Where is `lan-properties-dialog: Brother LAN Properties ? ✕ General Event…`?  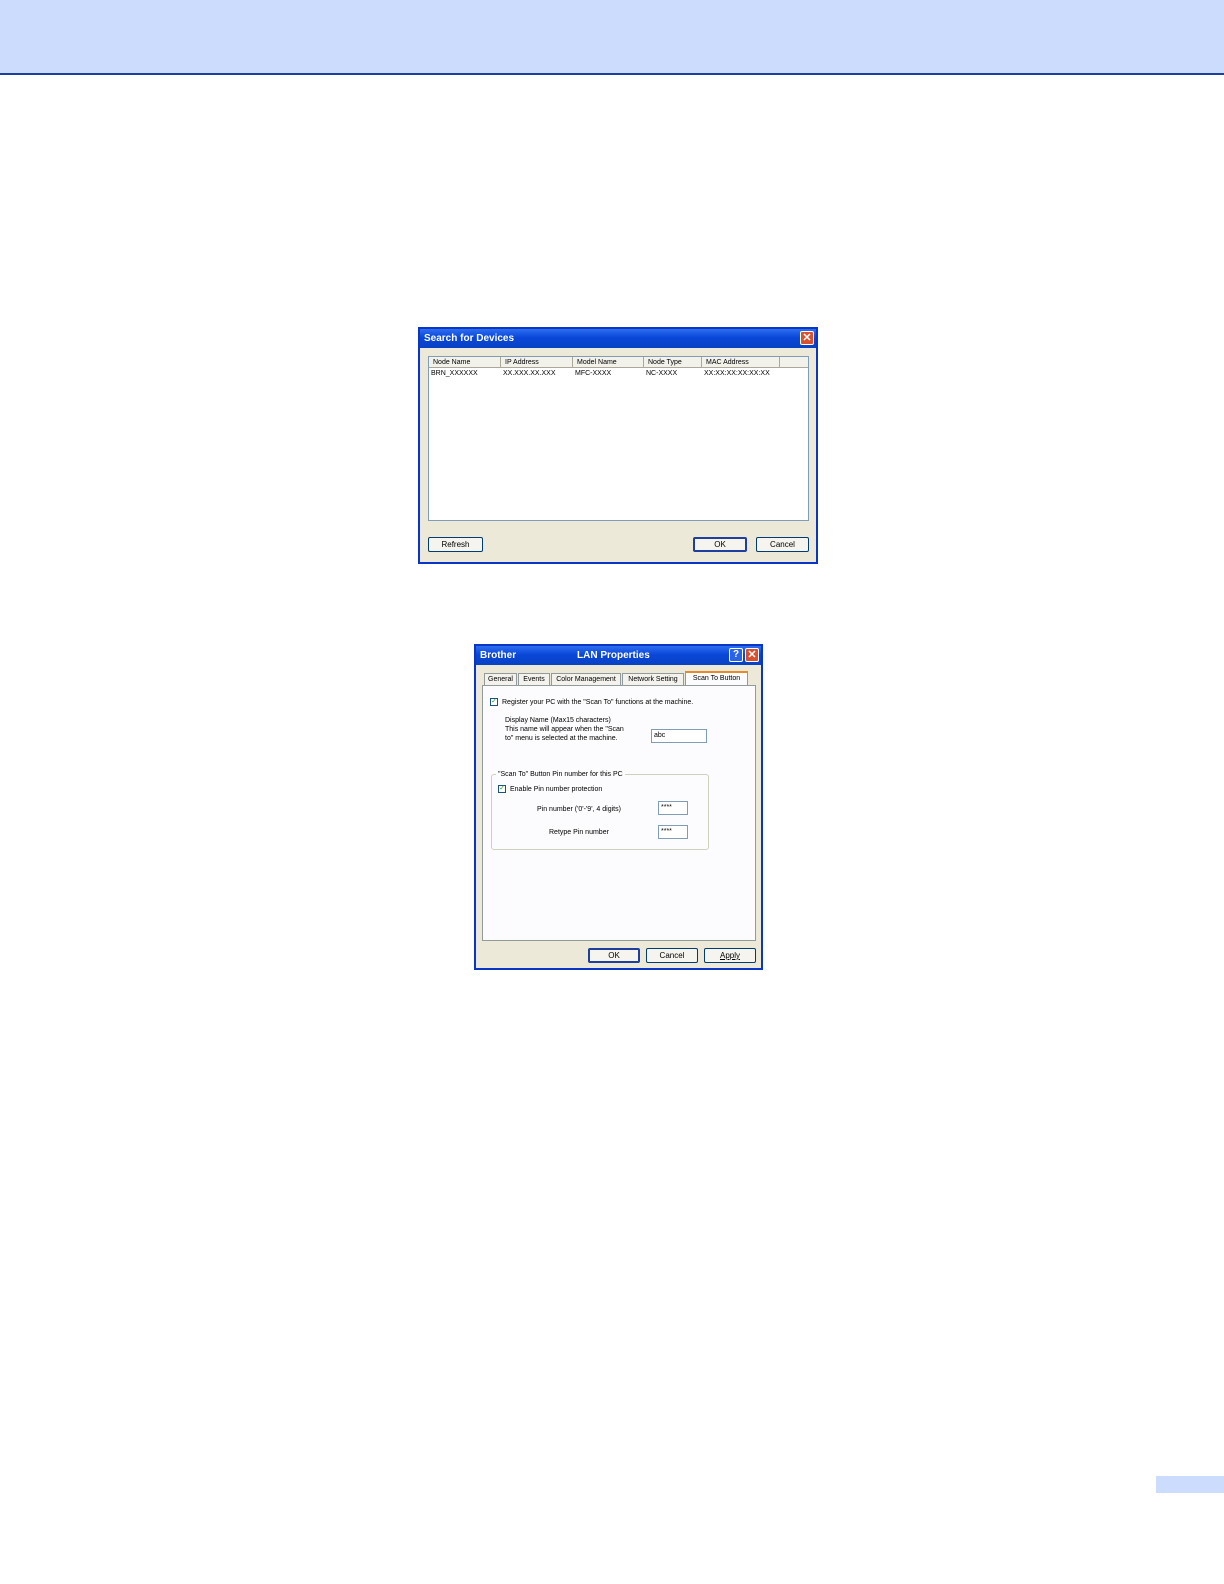 lan-properties-dialog: Brother LAN Properties ? ✕ General Event… is located at coordinates (618, 807).